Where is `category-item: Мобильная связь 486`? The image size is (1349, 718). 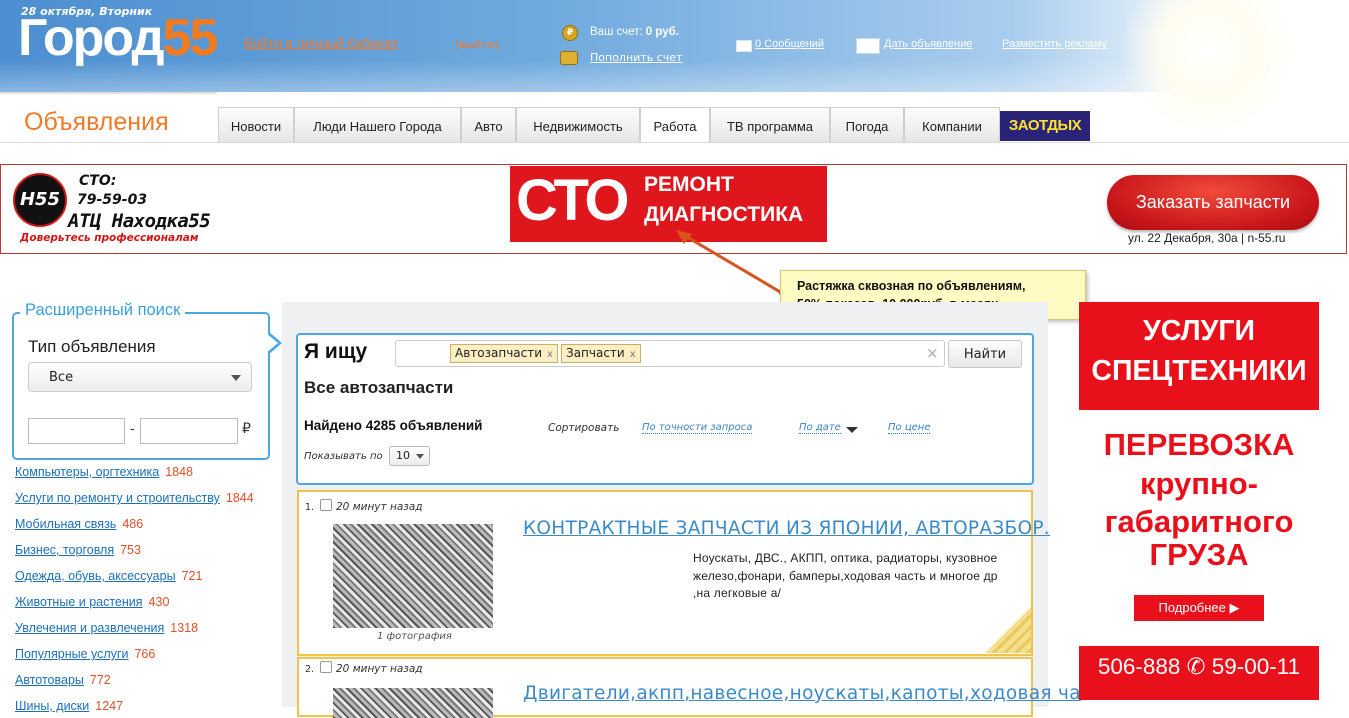
category-item: Мобильная связь 486 is located at coordinates (79, 524).